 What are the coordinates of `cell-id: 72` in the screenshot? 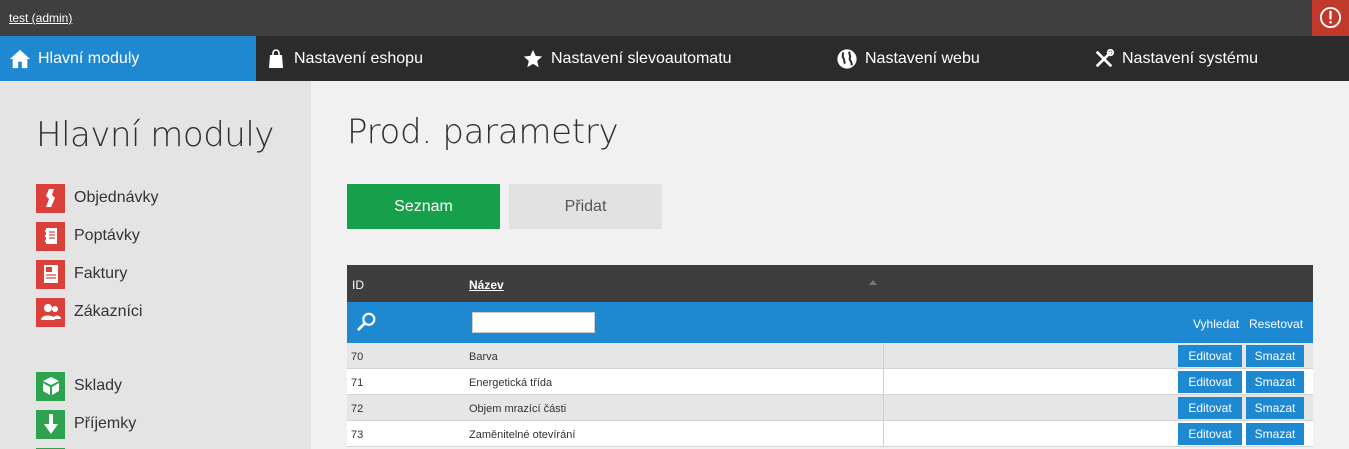 It's located at (357, 409).